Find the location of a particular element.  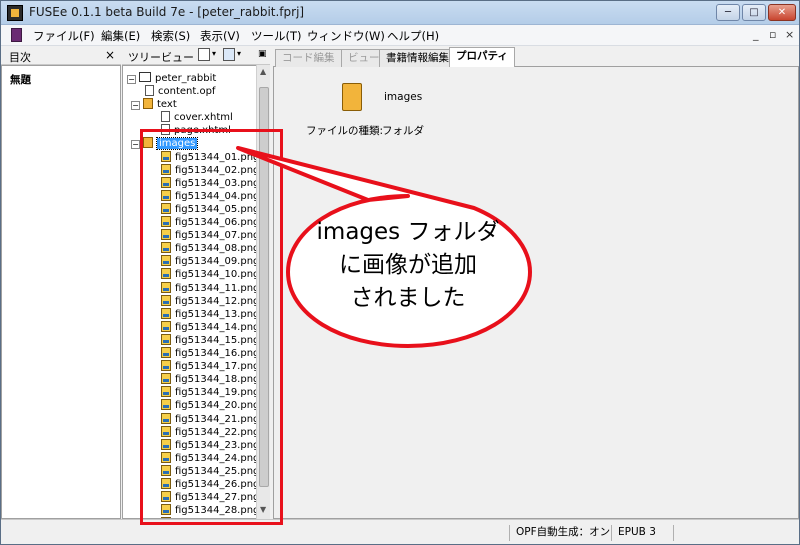

callout-line: images フォルダ is located at coordinates (408, 232).